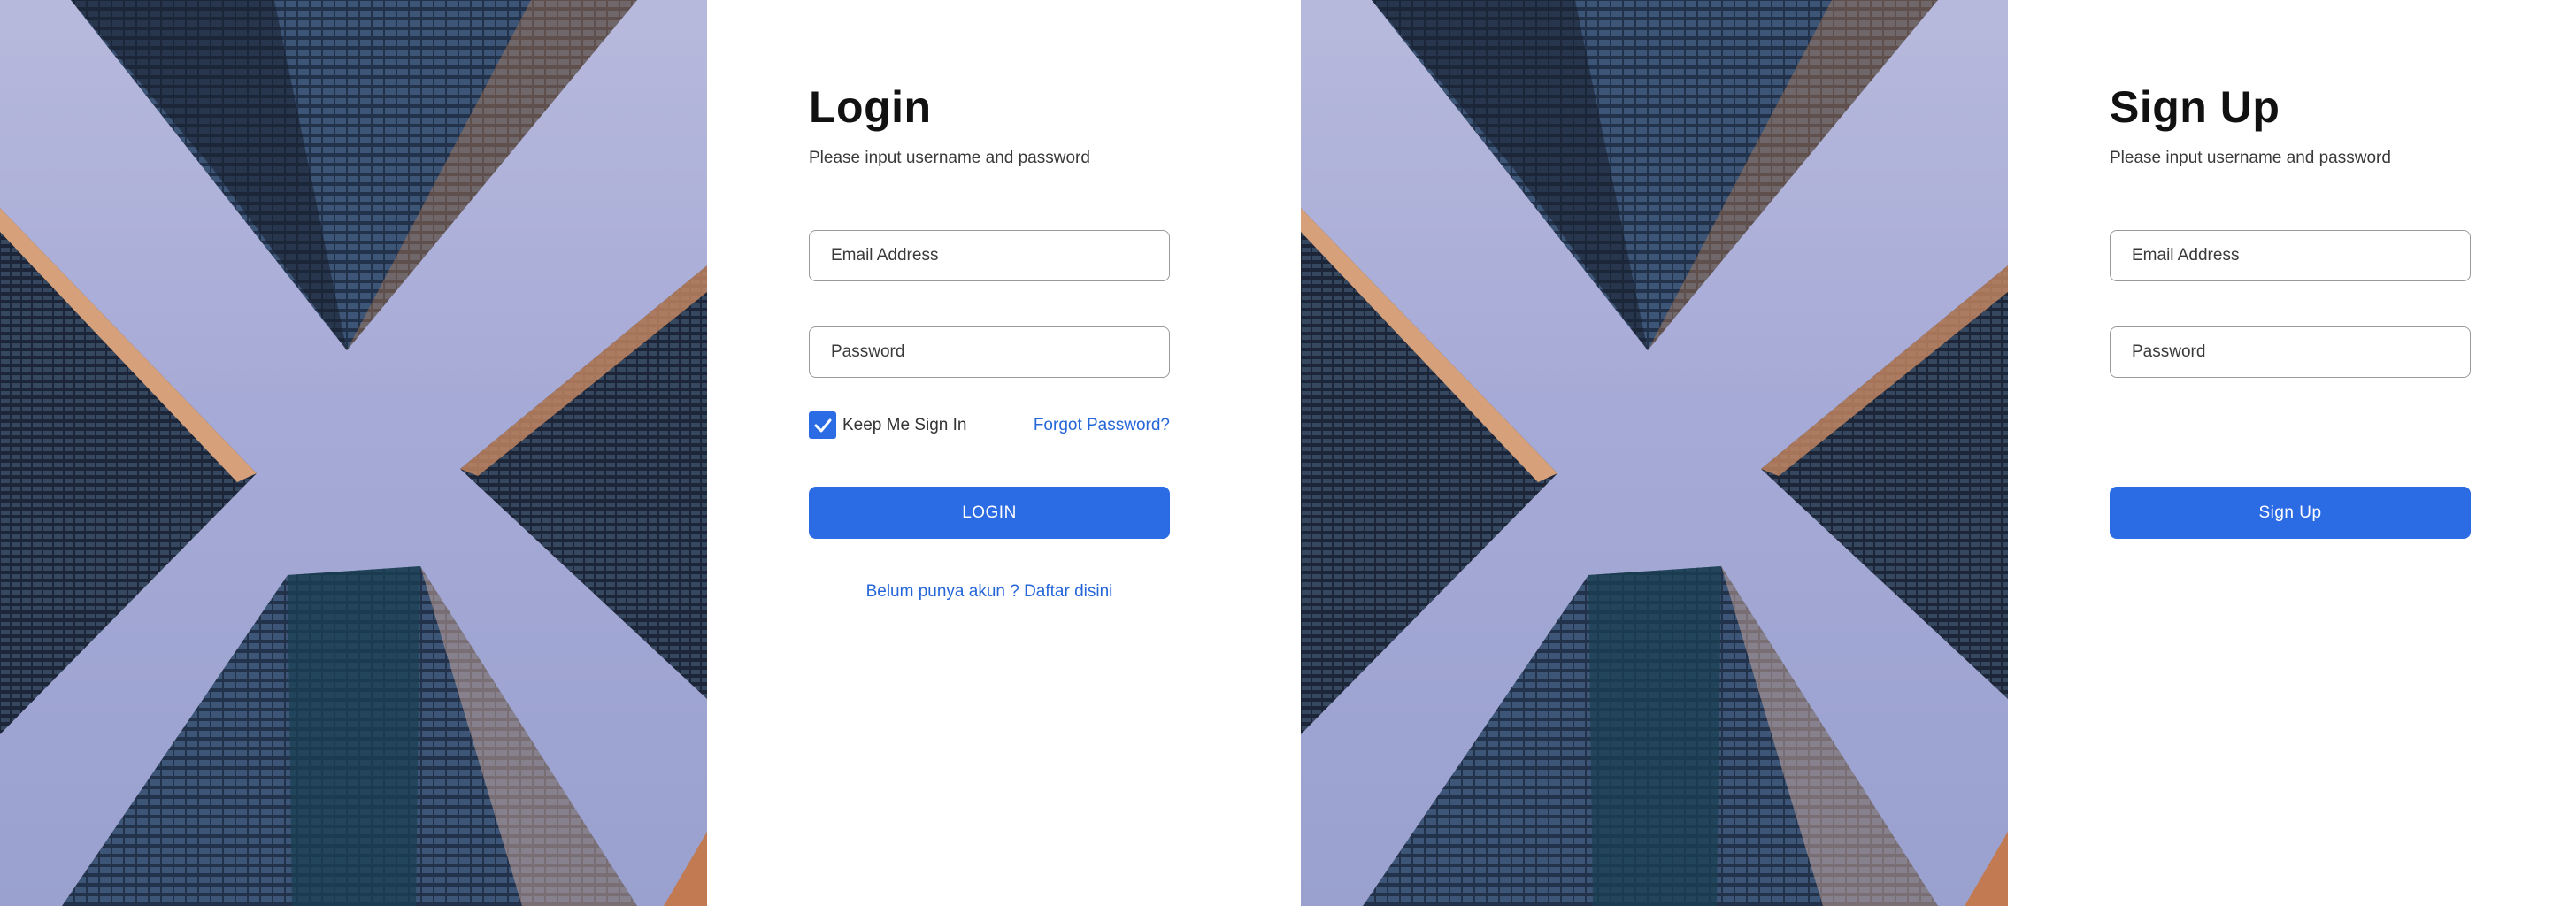  Describe the element at coordinates (1102, 425) in the screenshot. I see `forgot-password-link: Forgot Password?` at that location.